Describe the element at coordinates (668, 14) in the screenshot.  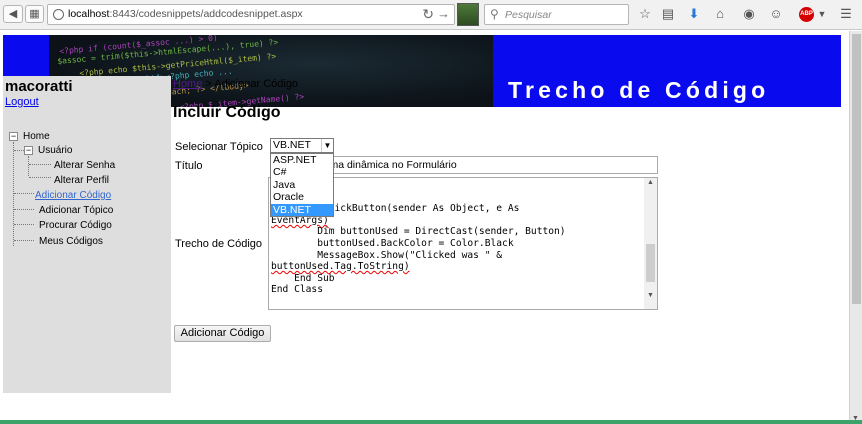
I see `reading-list-icon: ▤` at that location.